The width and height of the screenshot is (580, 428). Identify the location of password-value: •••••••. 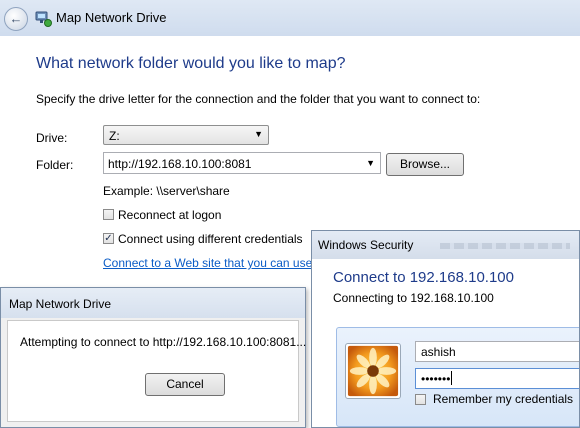
(437, 378).